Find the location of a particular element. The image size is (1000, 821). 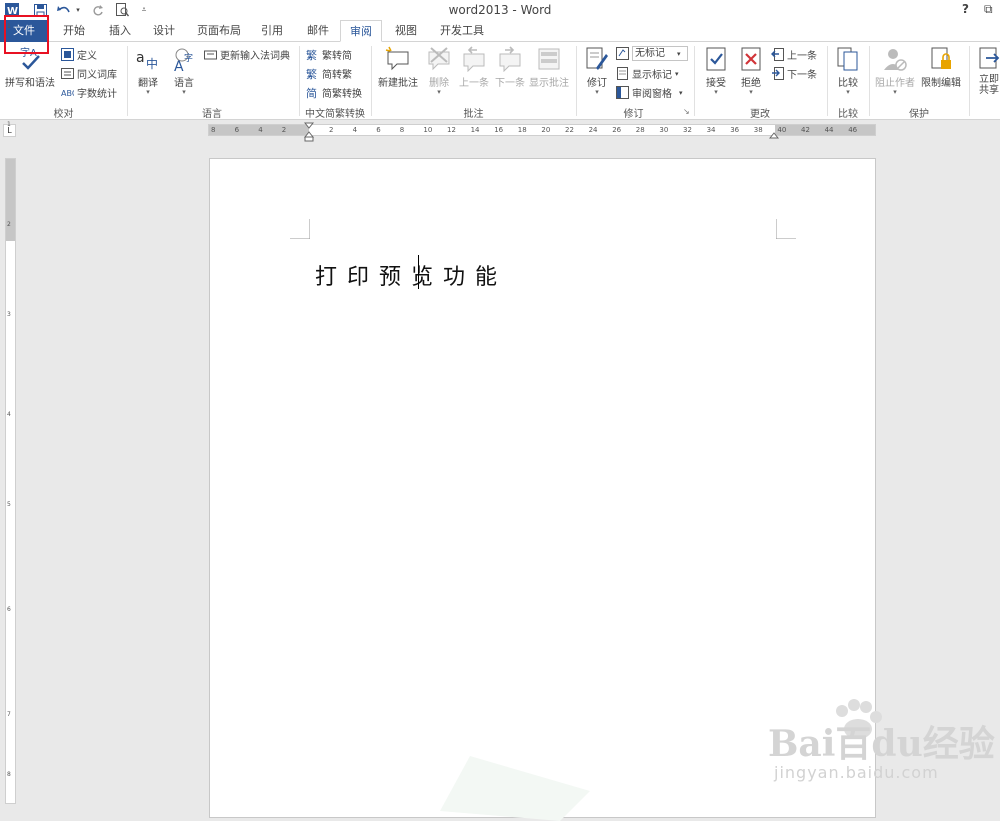

show-markup-icon is located at coordinates (622, 73).